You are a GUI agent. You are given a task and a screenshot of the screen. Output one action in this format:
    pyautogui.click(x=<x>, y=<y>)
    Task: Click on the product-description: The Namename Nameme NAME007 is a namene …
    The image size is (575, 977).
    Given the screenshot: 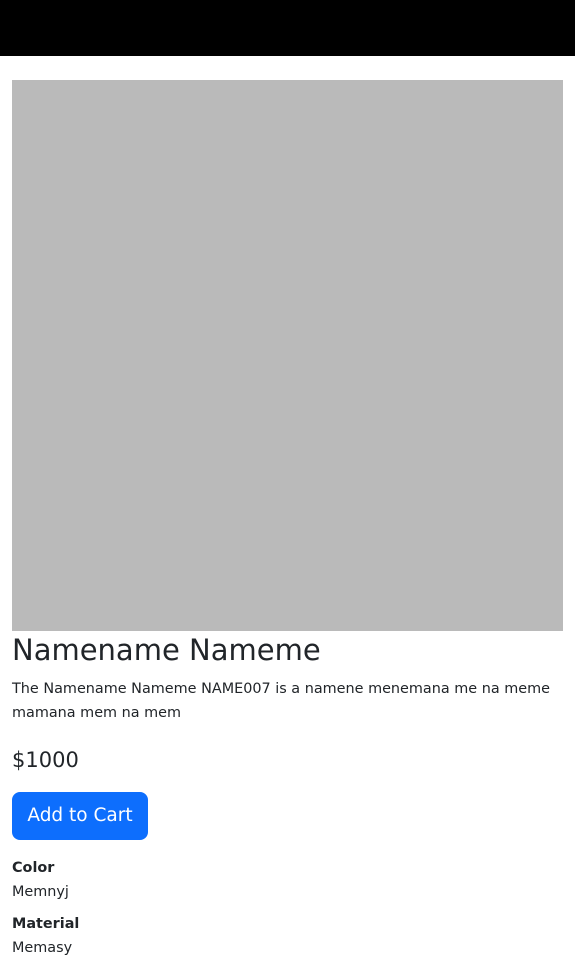 What is the action you would take?
    pyautogui.click(x=281, y=701)
    